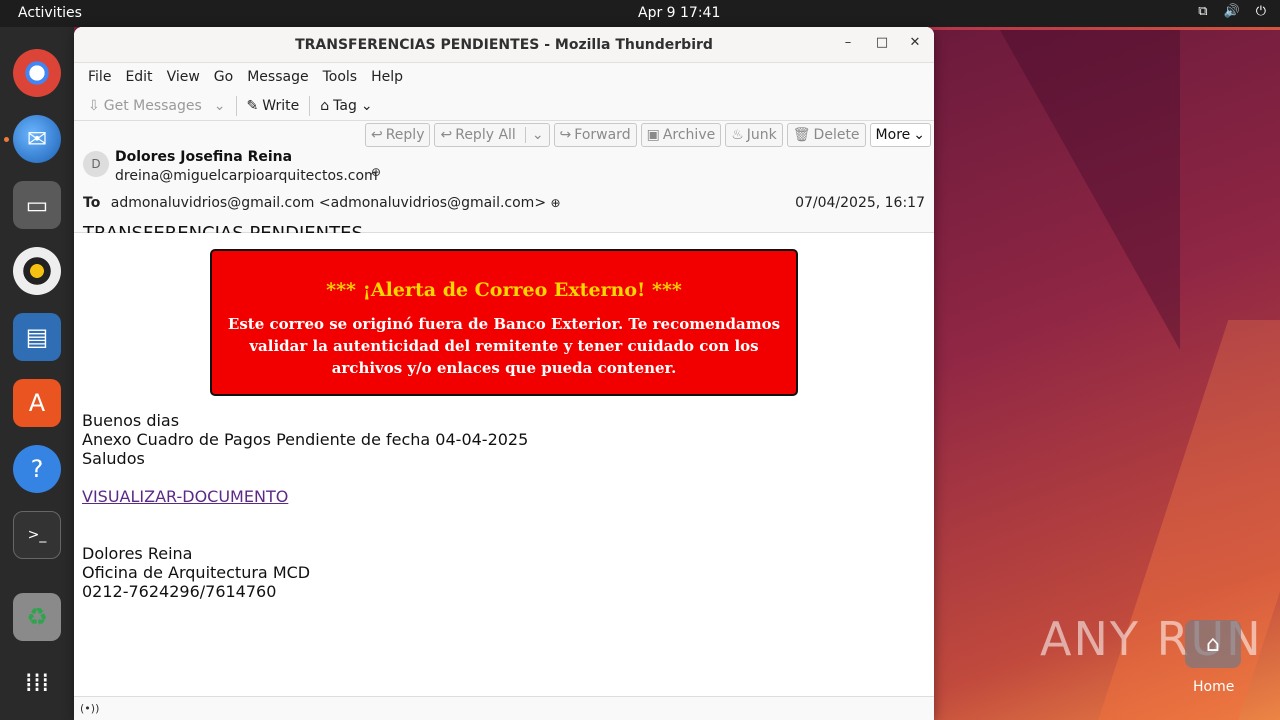 The image size is (1280, 720). Describe the element at coordinates (183, 77) in the screenshot. I see `menu-view: View` at that location.